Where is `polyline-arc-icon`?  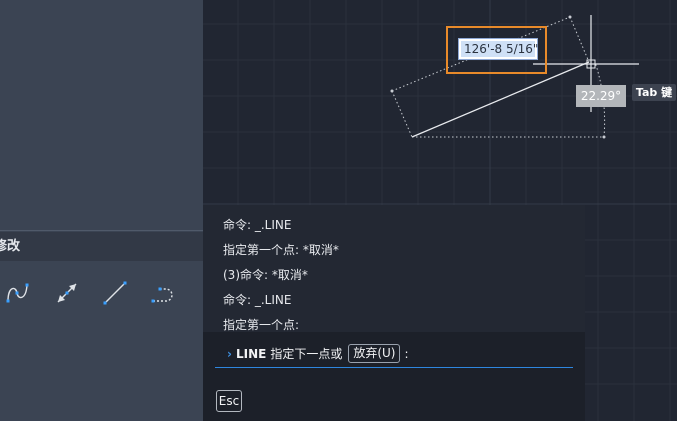 polyline-arc-icon is located at coordinates (162, 295).